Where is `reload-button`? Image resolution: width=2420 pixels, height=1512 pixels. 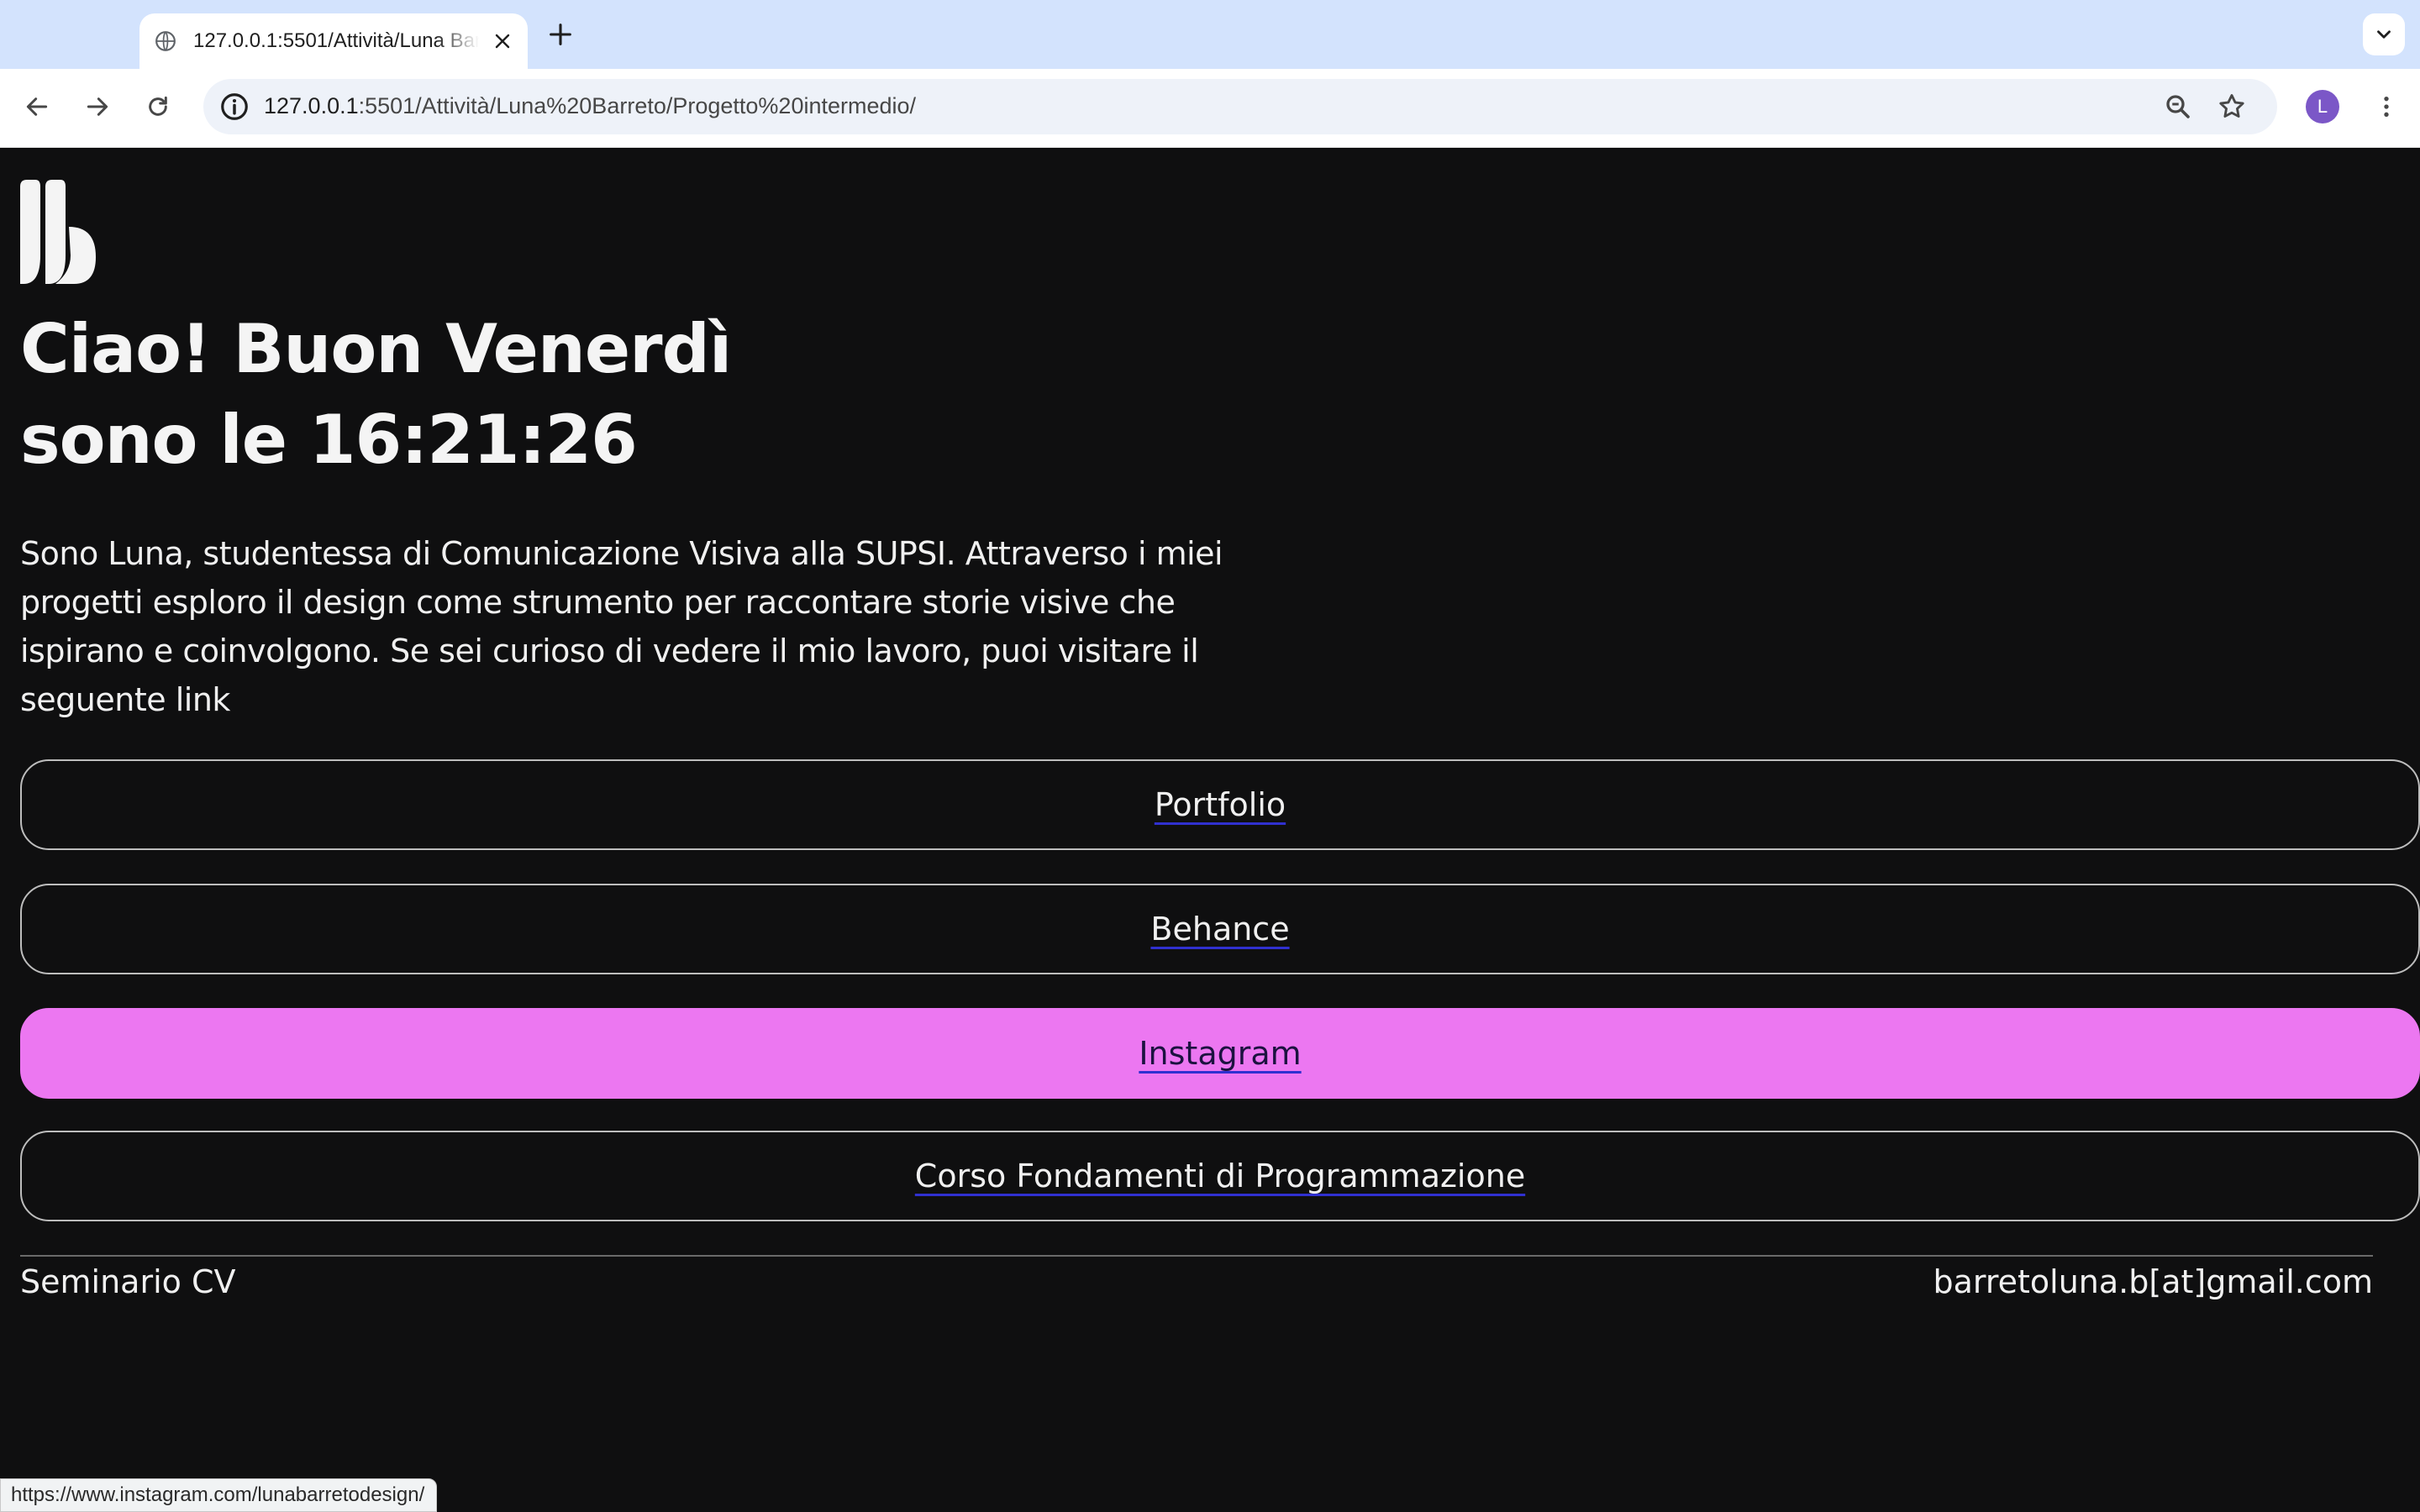 reload-button is located at coordinates (158, 106).